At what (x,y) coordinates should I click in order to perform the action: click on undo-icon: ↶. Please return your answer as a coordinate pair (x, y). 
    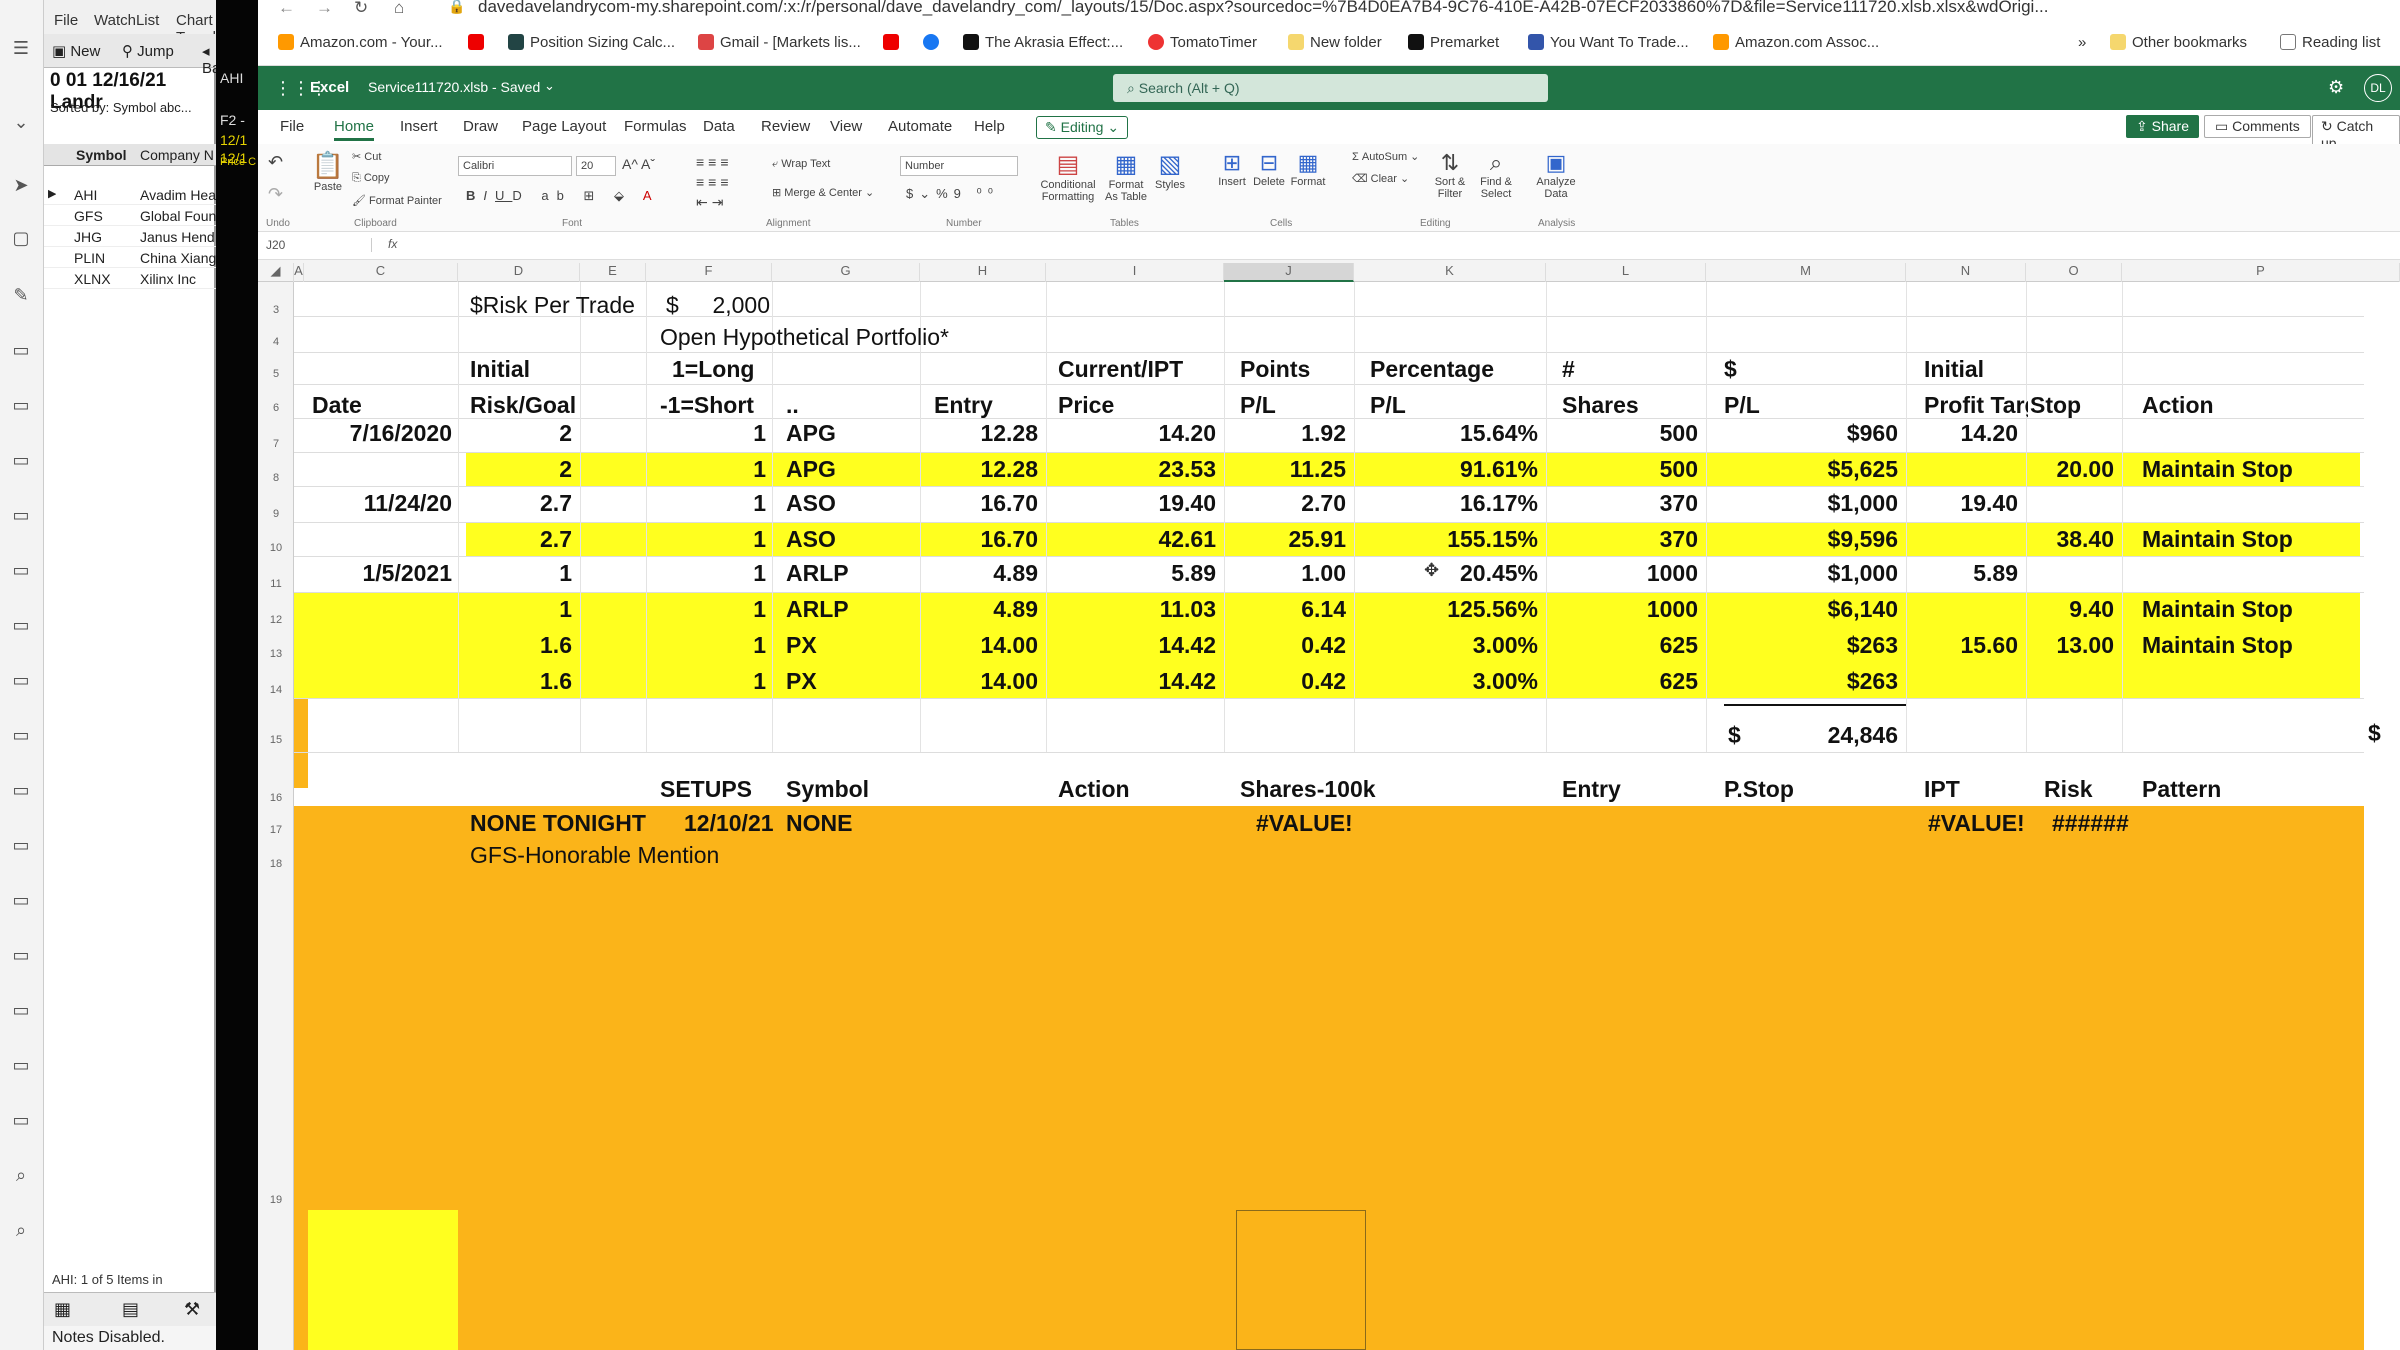
    Looking at the image, I should click on (275, 162).